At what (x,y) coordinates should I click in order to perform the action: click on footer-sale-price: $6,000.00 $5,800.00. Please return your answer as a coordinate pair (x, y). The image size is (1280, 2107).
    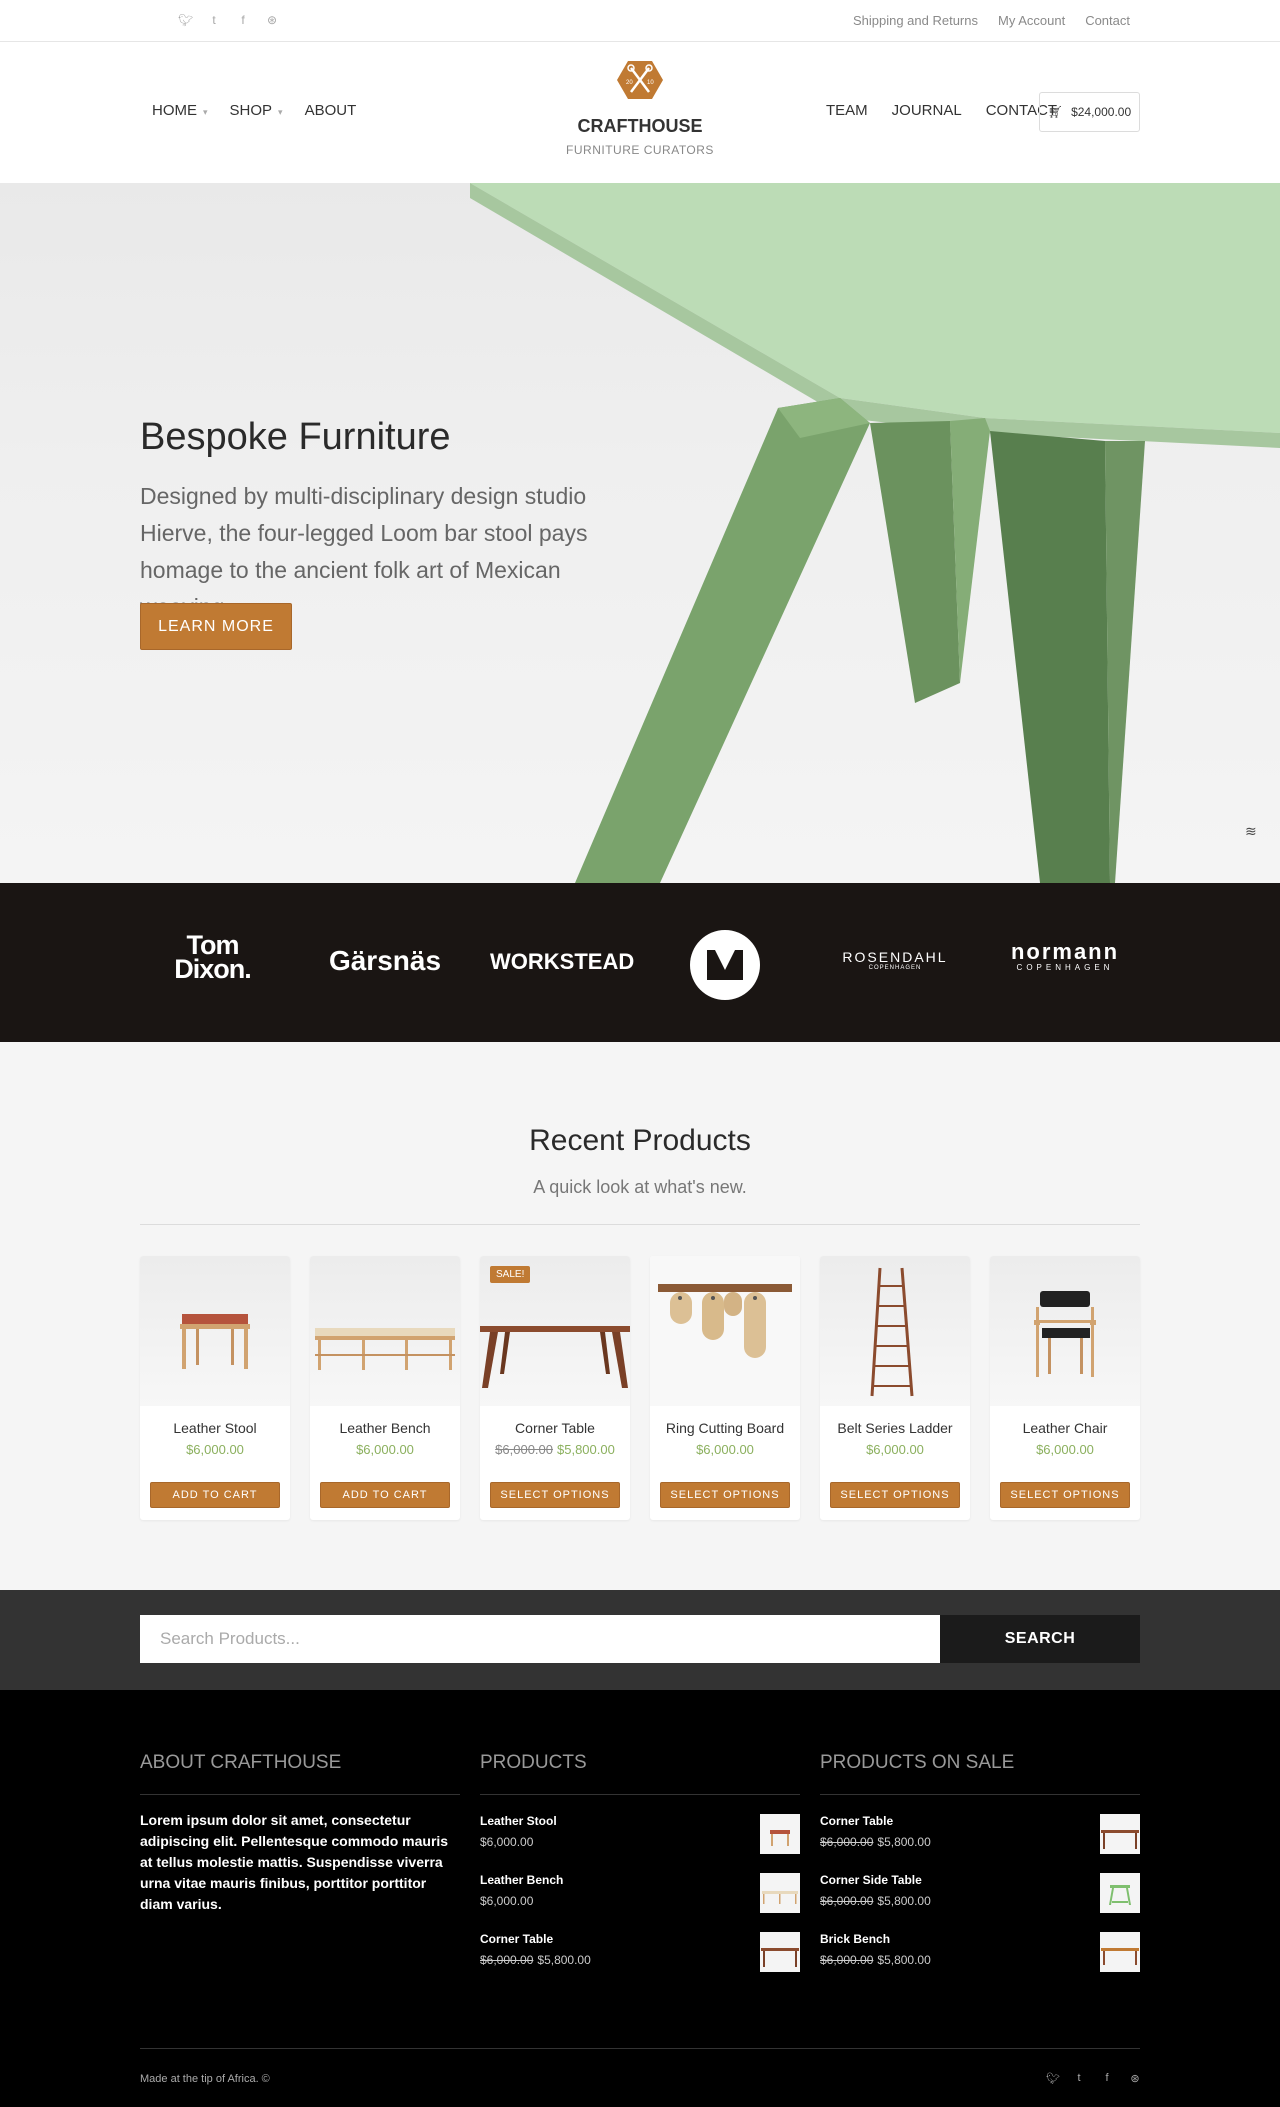
    Looking at the image, I should click on (875, 1901).